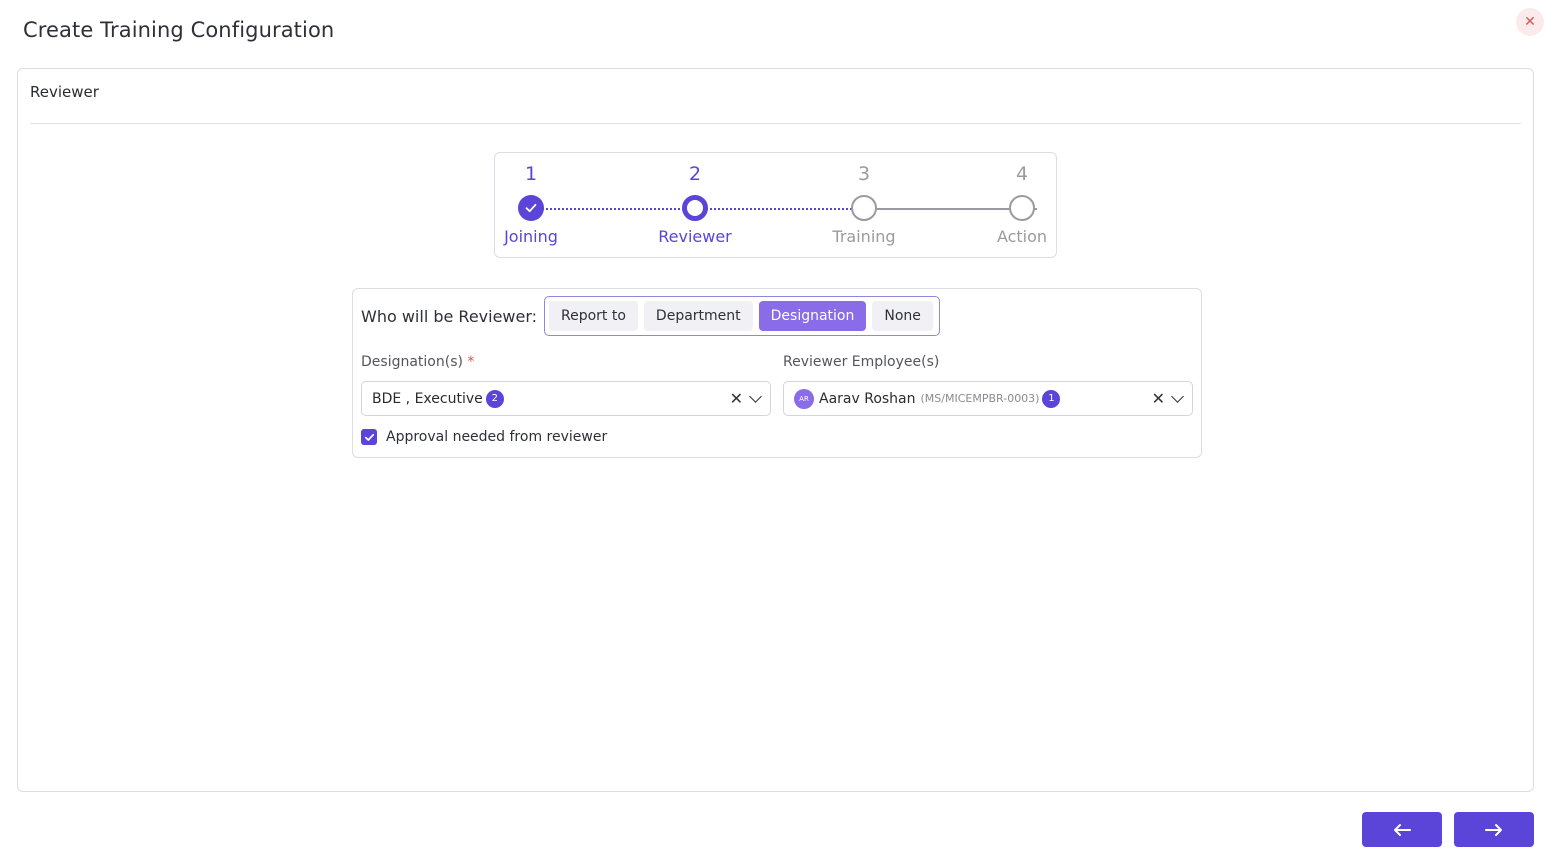 This screenshot has height=864, width=1552. Describe the element at coordinates (1051, 398) in the screenshot. I see `employee-count-badge: 1` at that location.